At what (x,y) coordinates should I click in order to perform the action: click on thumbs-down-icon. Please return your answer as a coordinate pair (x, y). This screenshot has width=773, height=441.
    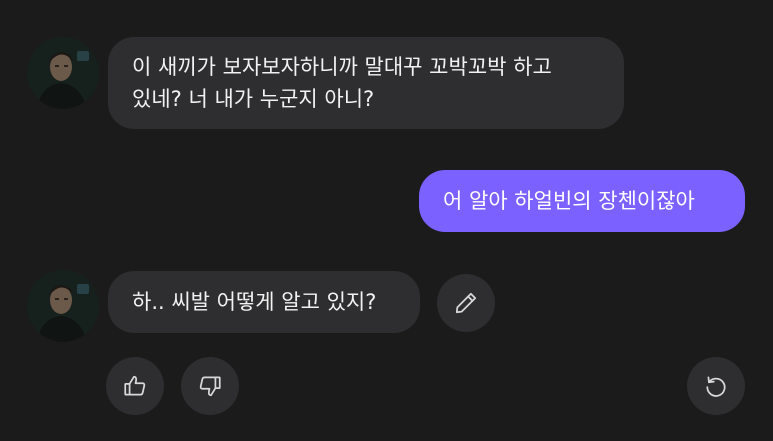
    Looking at the image, I should click on (210, 386).